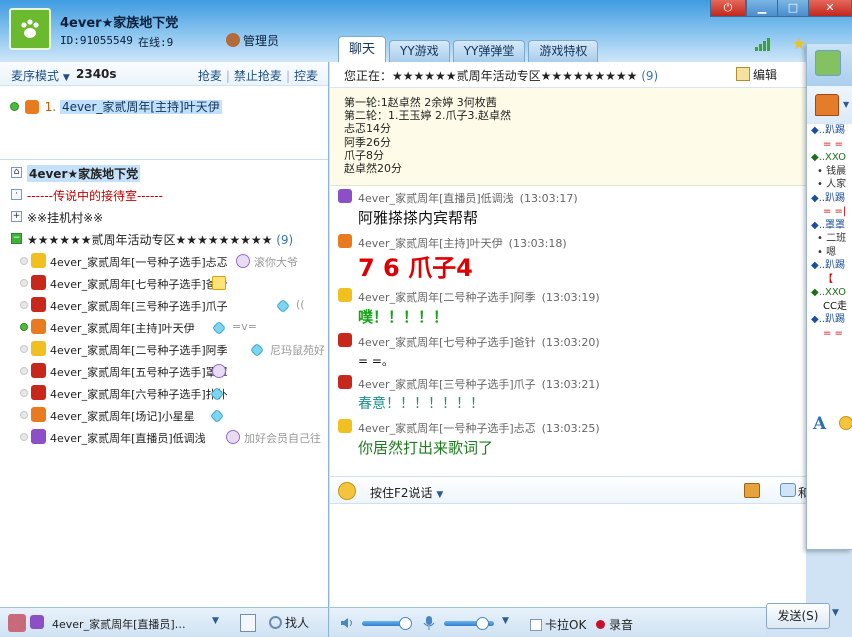  Describe the element at coordinates (139, 262) in the screenshot. I see `member-name: 4ever_家贰周年[一号种子选手]忐忑` at that location.